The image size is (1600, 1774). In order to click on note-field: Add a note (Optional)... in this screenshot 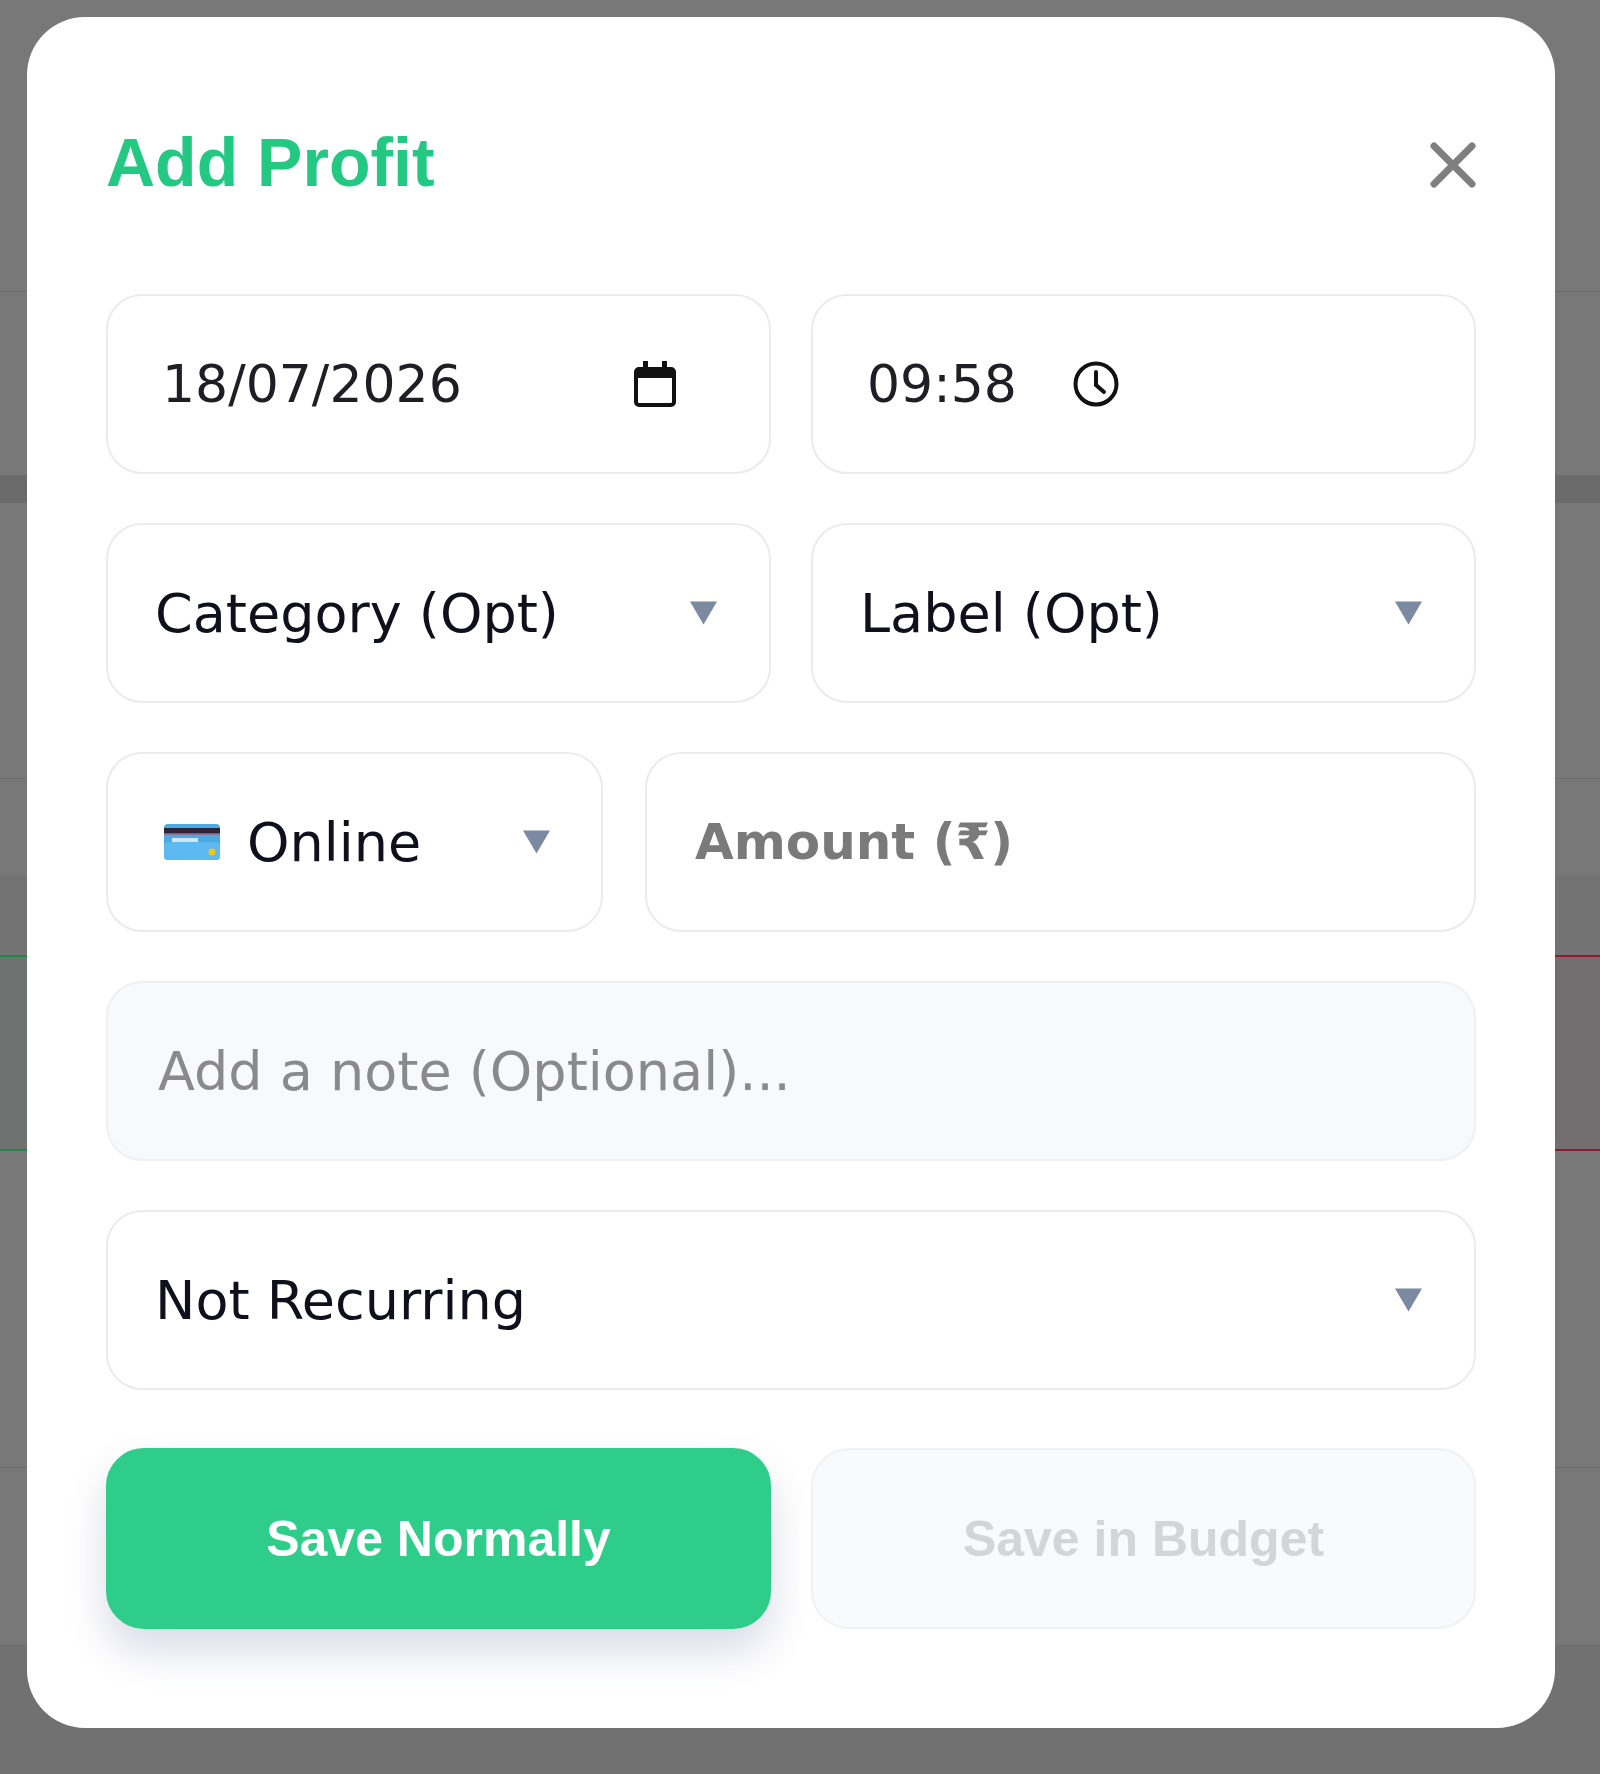, I will do `click(791, 1071)`.